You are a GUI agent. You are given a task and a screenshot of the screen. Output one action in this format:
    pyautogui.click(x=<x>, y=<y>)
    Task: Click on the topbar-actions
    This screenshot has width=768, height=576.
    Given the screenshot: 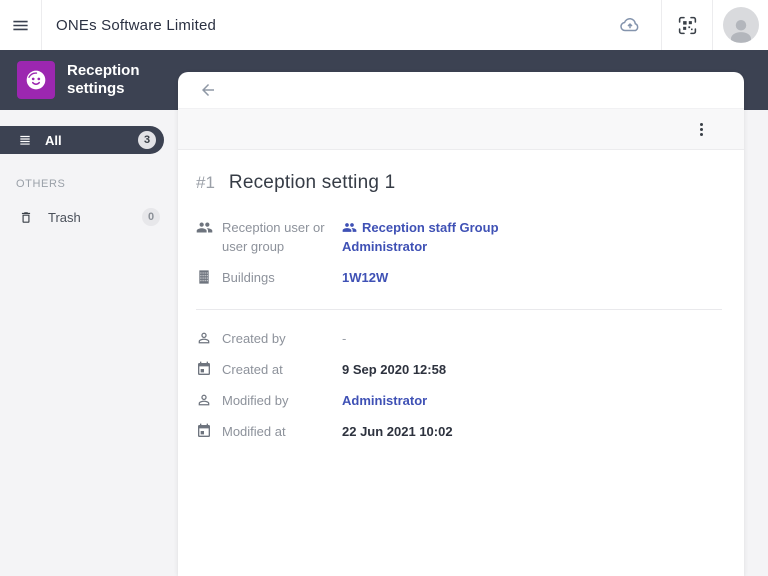 What is the action you would take?
    pyautogui.click(x=683, y=25)
    